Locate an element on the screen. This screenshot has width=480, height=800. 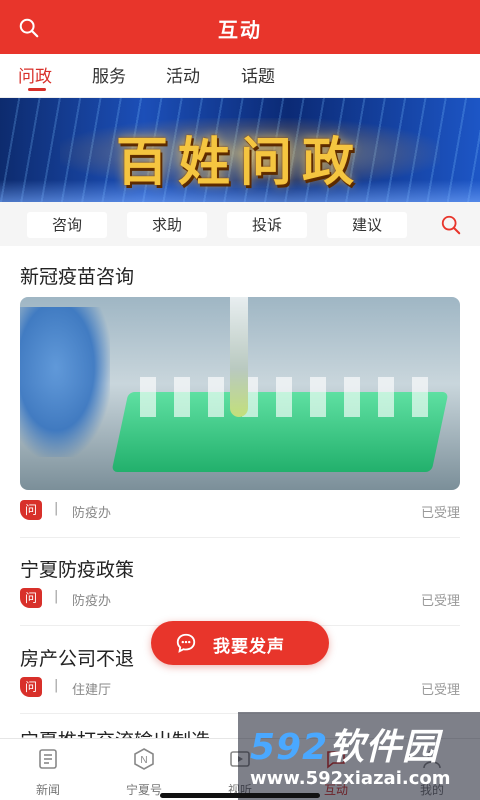
speak-up-button: 我要发声 is located at coordinates (240, 643).